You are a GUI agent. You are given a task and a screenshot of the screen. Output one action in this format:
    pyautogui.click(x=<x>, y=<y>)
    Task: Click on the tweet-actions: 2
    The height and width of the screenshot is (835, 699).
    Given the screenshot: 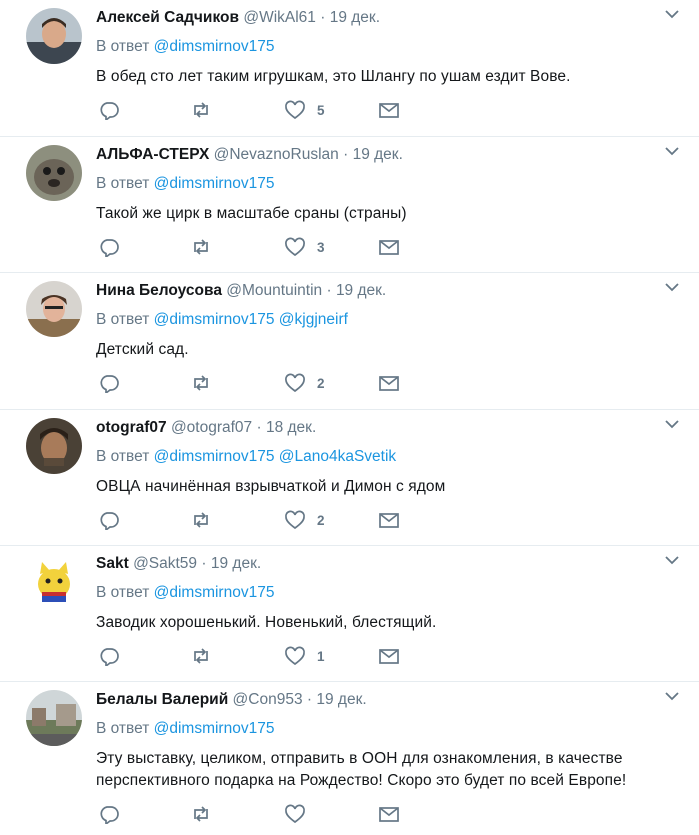 What is the action you would take?
    pyautogui.click(x=397, y=523)
    